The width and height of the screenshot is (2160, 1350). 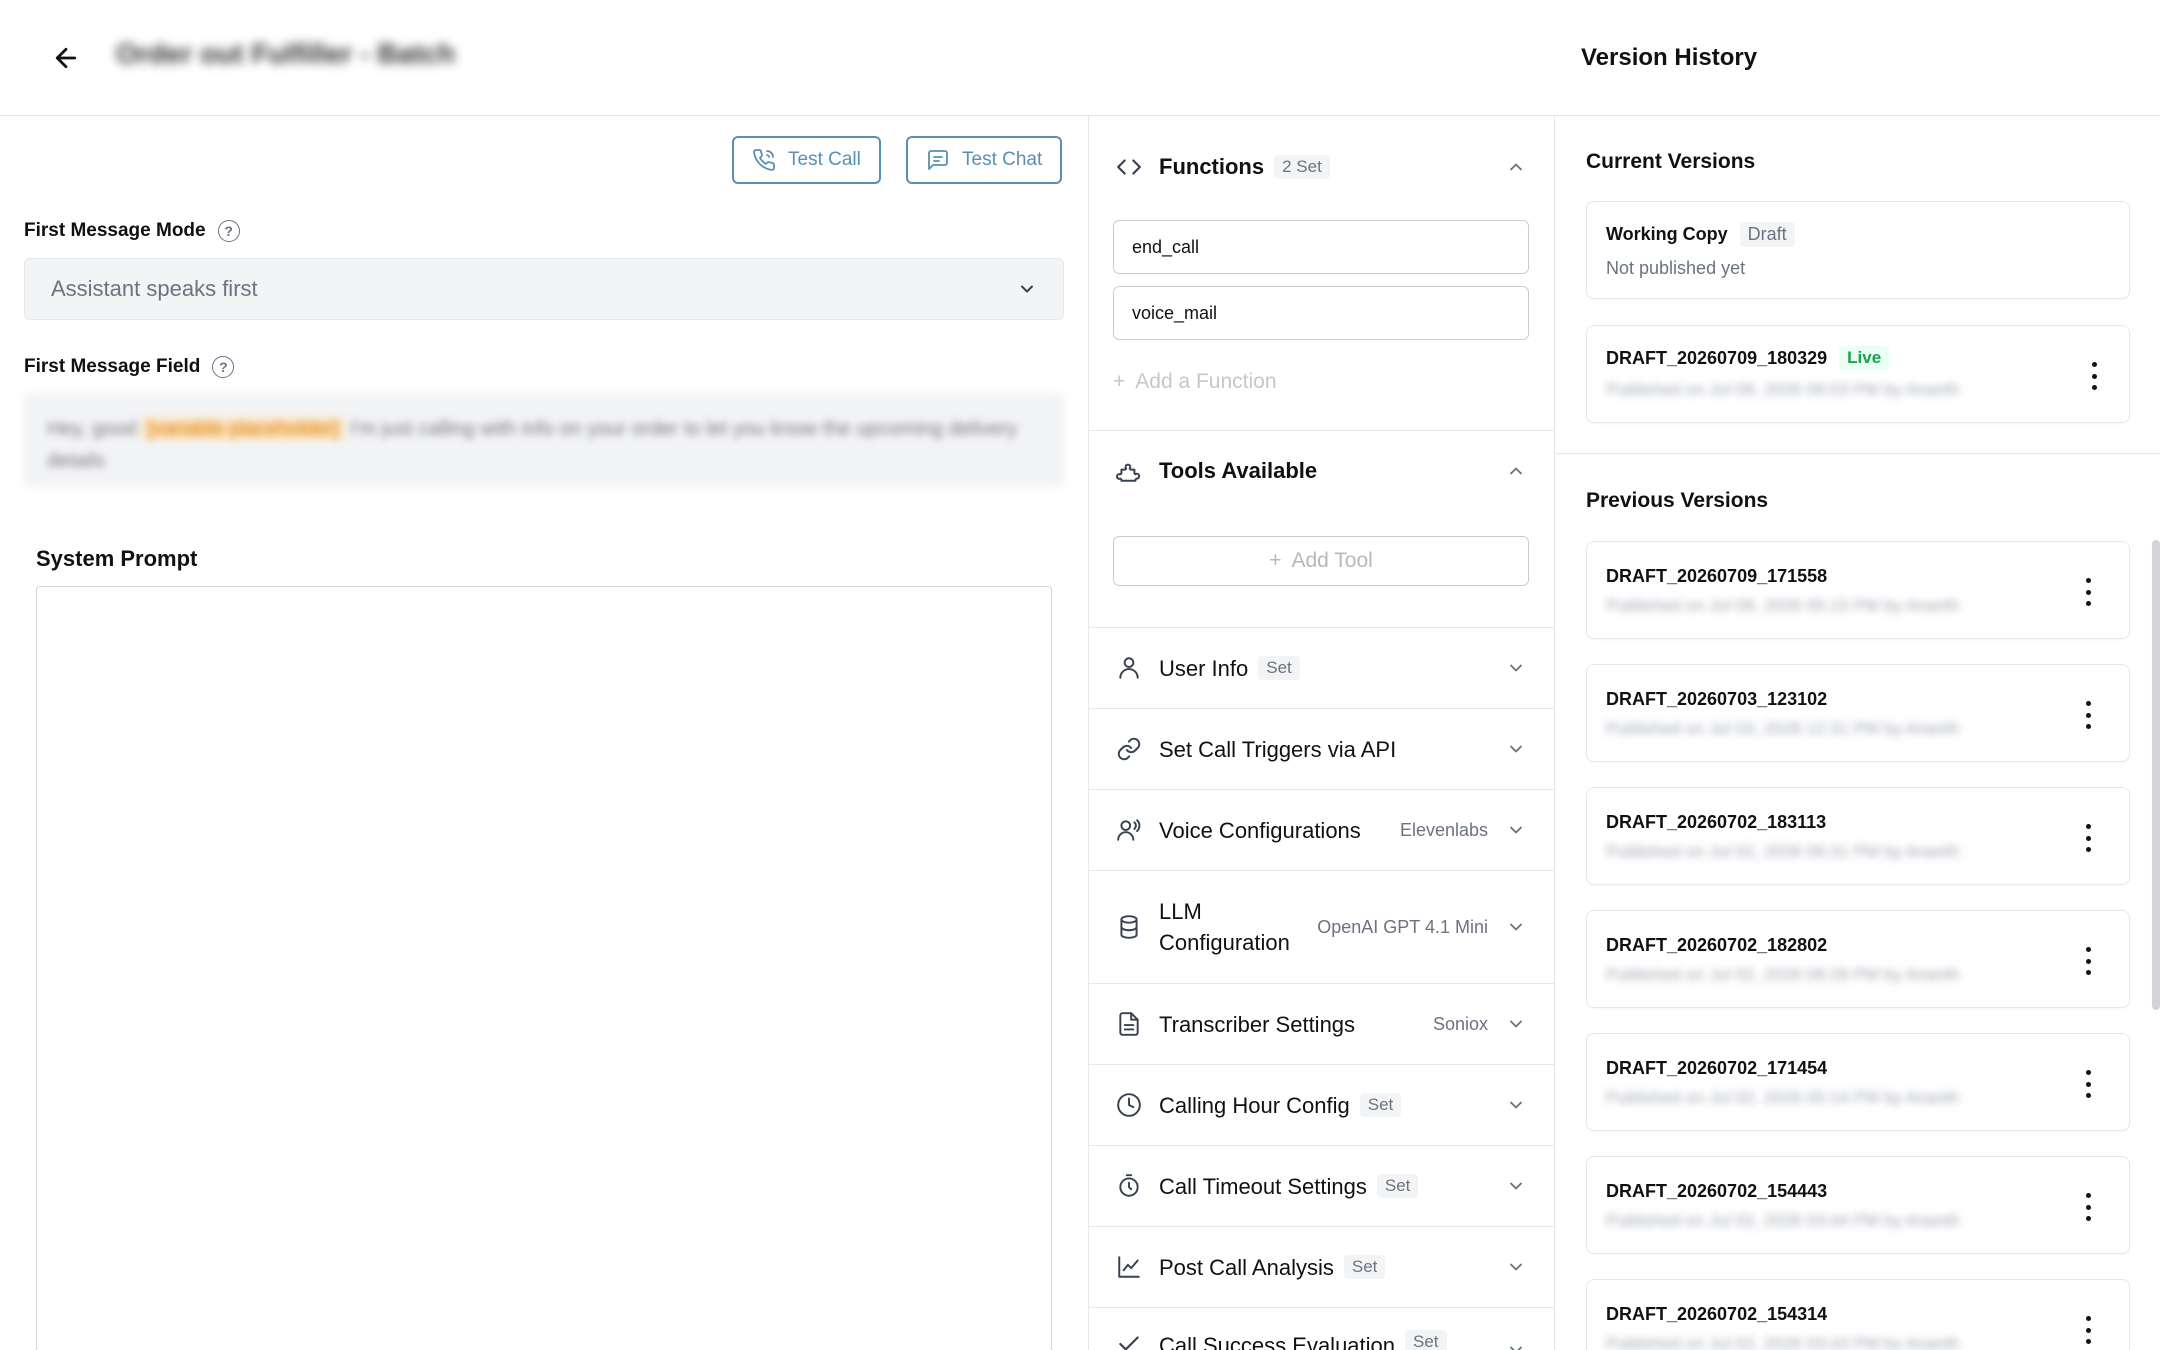 I want to click on back-button, so click(x=66, y=58).